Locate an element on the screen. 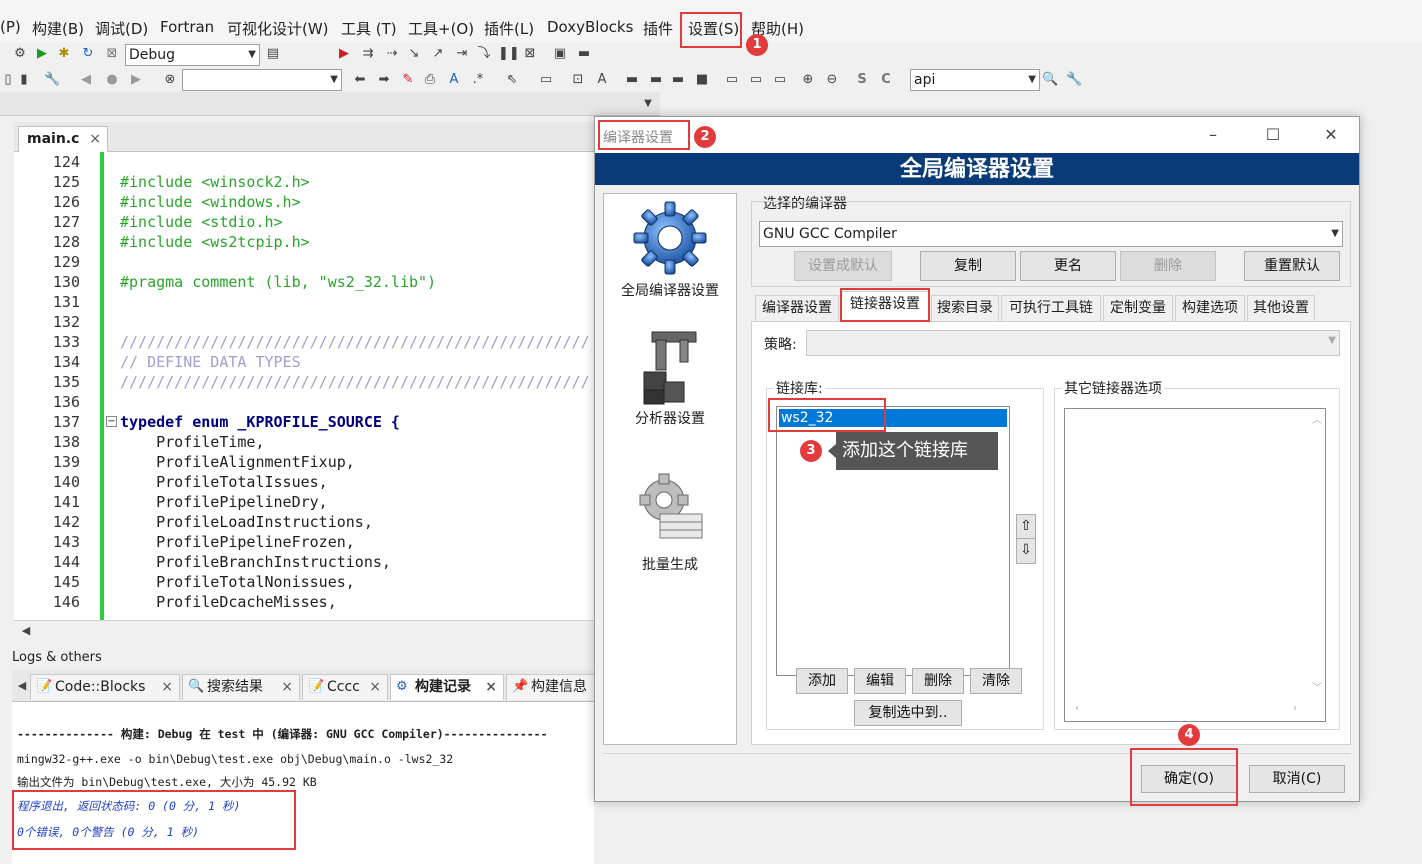 The width and height of the screenshot is (1422, 864). scroll-down-icon: ﹀ is located at coordinates (1317, 689).